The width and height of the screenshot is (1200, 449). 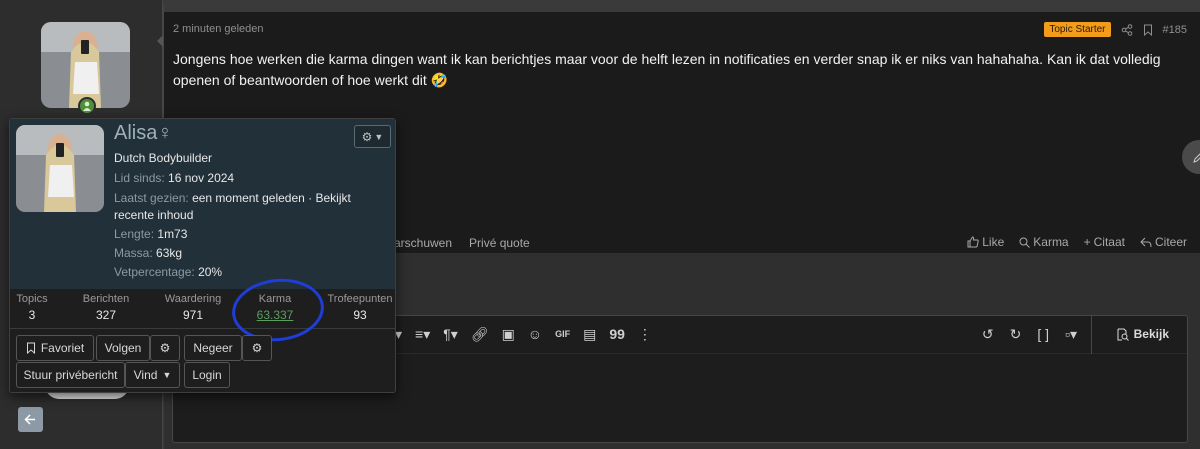 I want to click on member-mass: Massa: 63kg, so click(x=148, y=253).